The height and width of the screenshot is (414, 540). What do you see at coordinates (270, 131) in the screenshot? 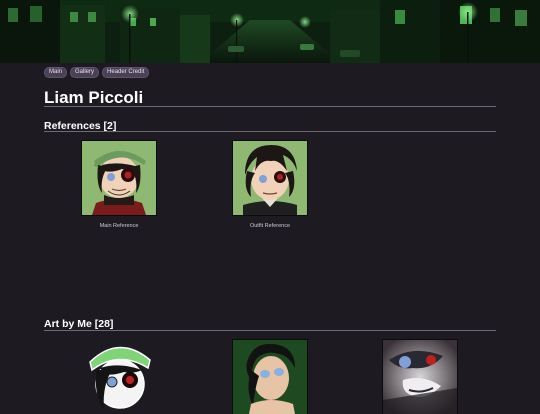
I see `references-divider` at bounding box center [270, 131].